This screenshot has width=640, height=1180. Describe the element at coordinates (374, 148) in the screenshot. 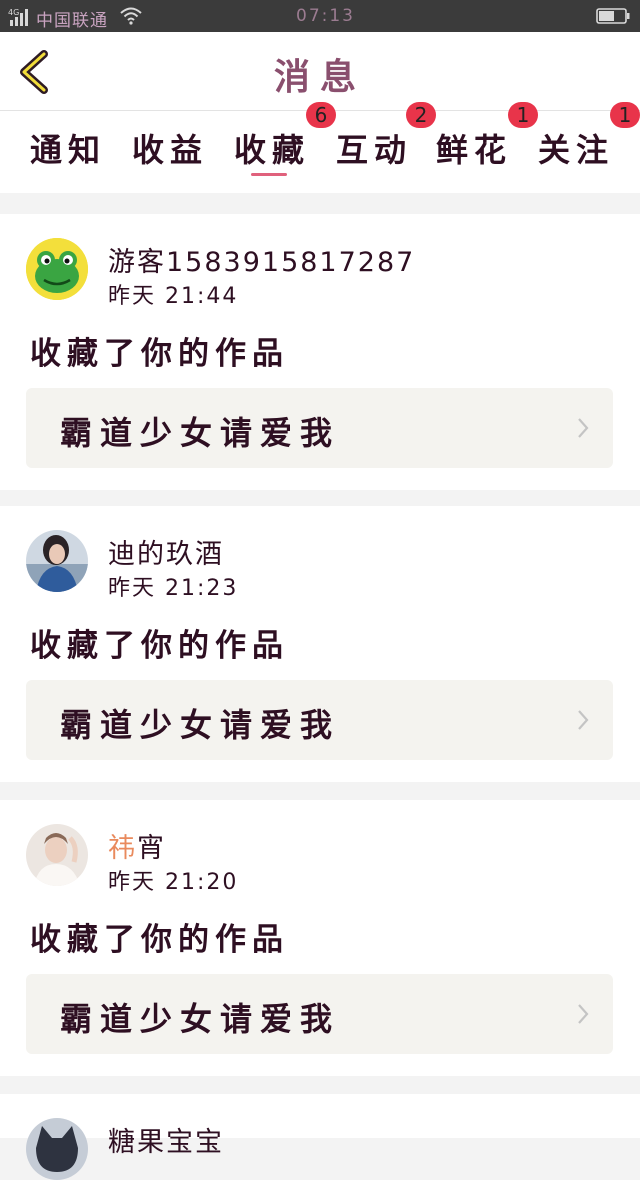

I see `tab-interactions: 互动` at that location.